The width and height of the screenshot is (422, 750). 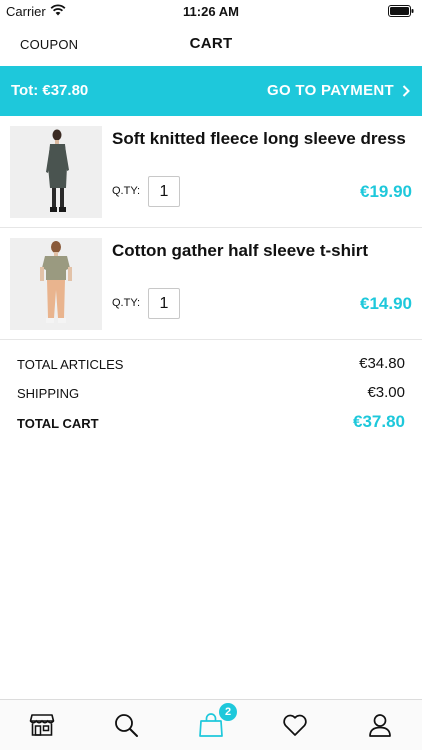 What do you see at coordinates (330, 90) in the screenshot?
I see `go-to-payment-label: GO TO PAYMENT` at bounding box center [330, 90].